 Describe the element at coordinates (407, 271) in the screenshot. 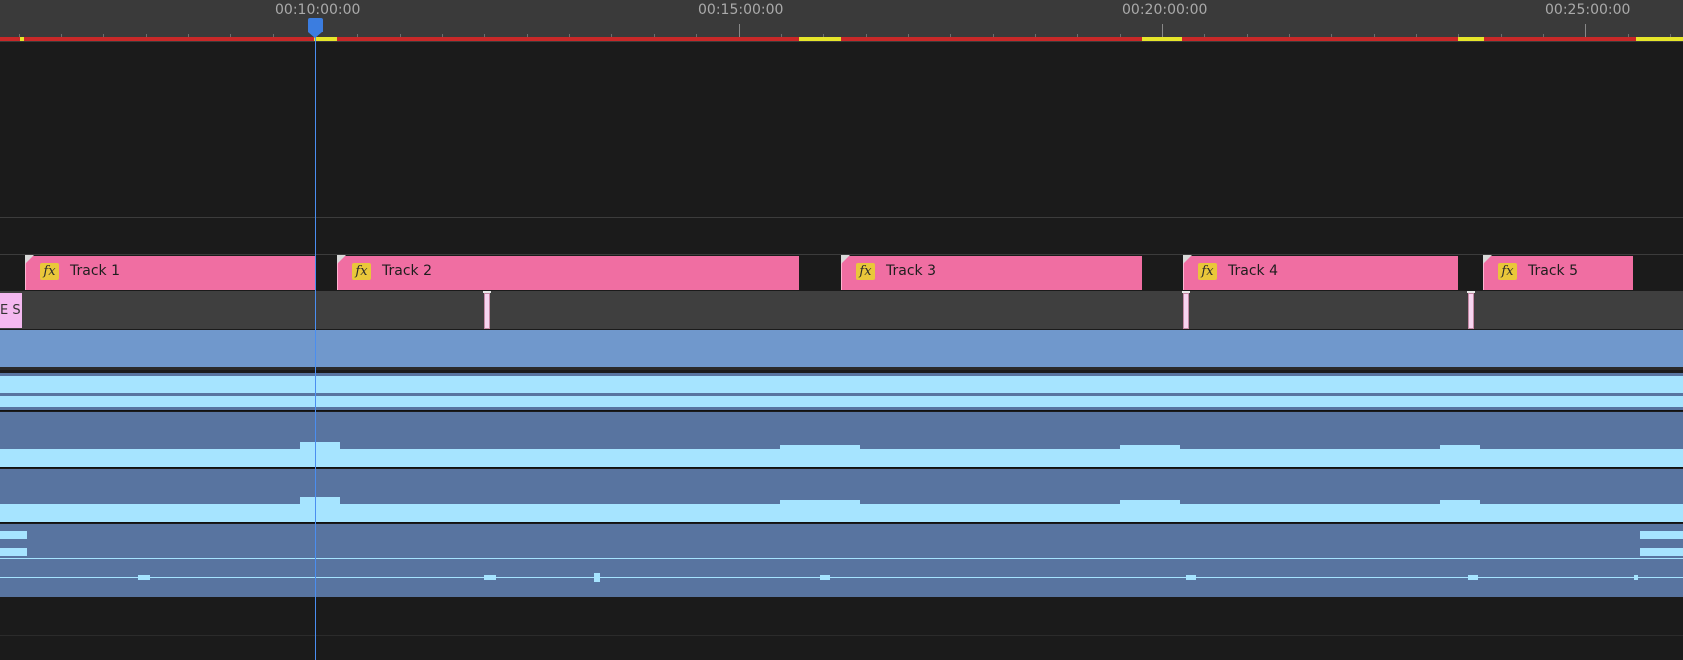

I see `clip-label: Track 2` at that location.